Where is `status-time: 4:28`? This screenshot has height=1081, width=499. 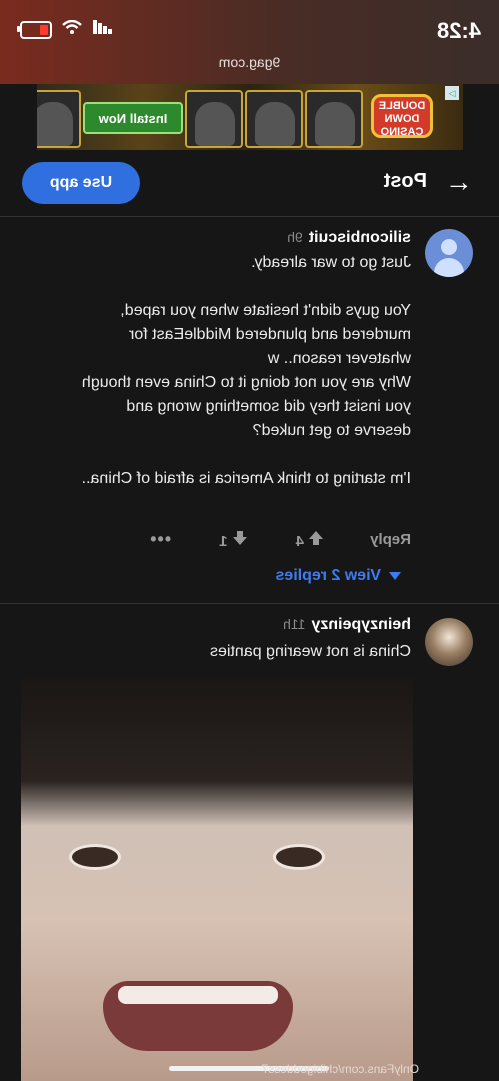 status-time: 4:28 is located at coordinates (458, 30).